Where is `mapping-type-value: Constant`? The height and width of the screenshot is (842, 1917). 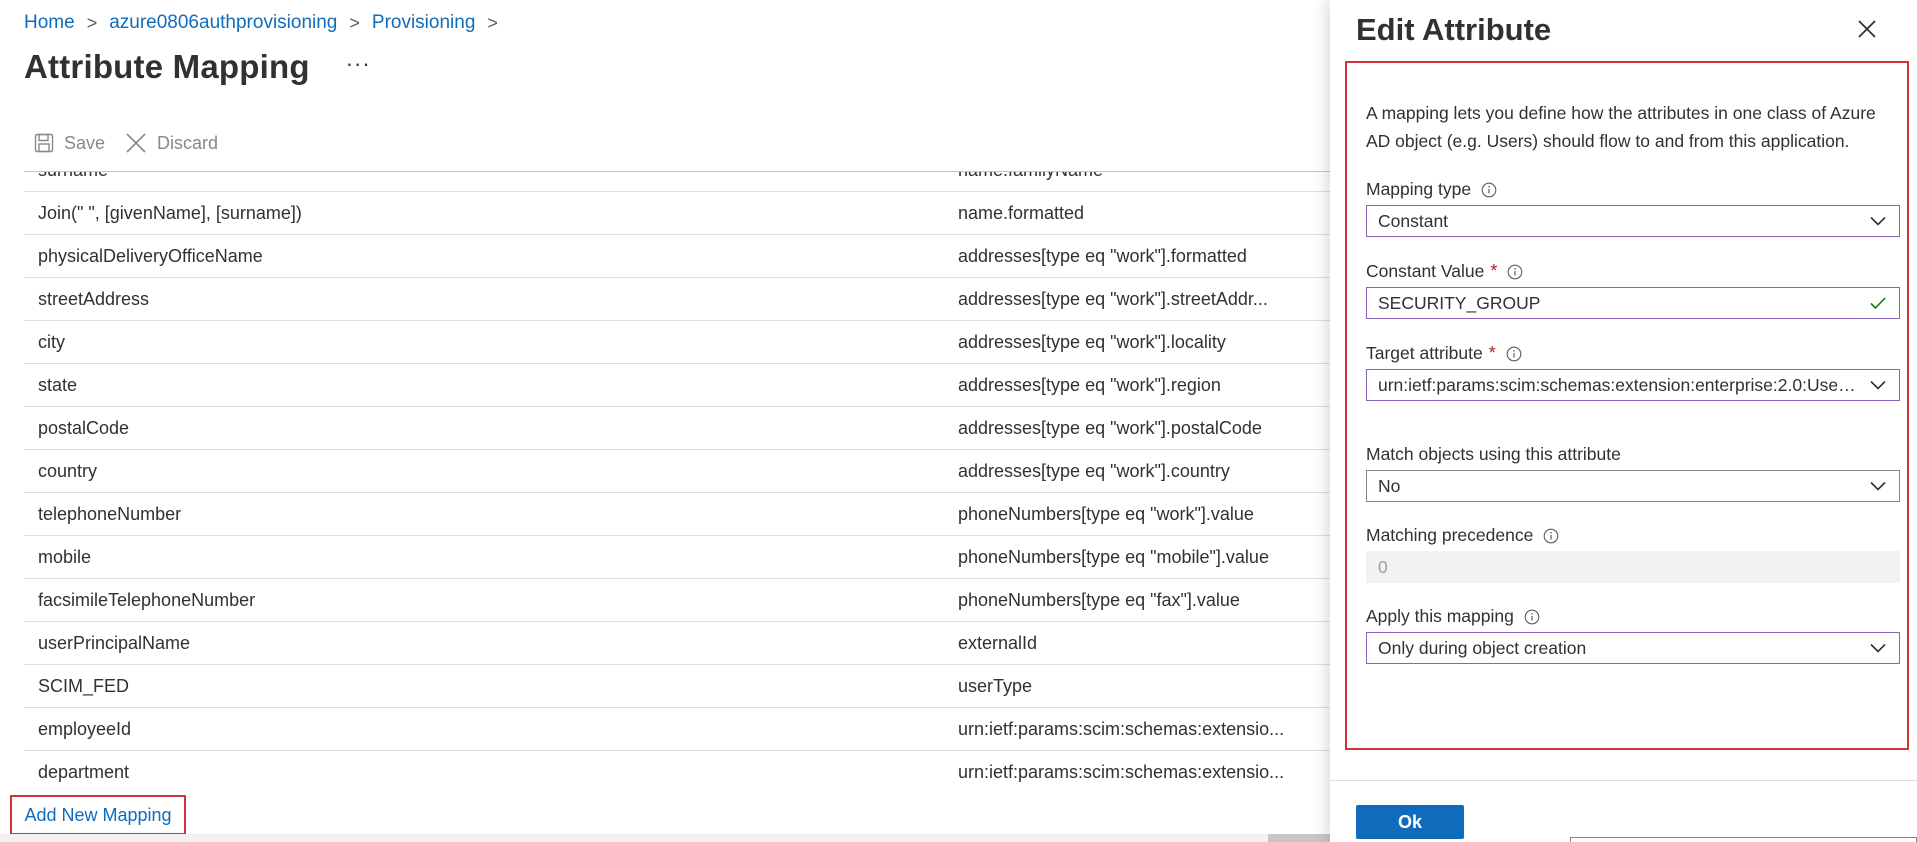 mapping-type-value: Constant is located at coordinates (1413, 220).